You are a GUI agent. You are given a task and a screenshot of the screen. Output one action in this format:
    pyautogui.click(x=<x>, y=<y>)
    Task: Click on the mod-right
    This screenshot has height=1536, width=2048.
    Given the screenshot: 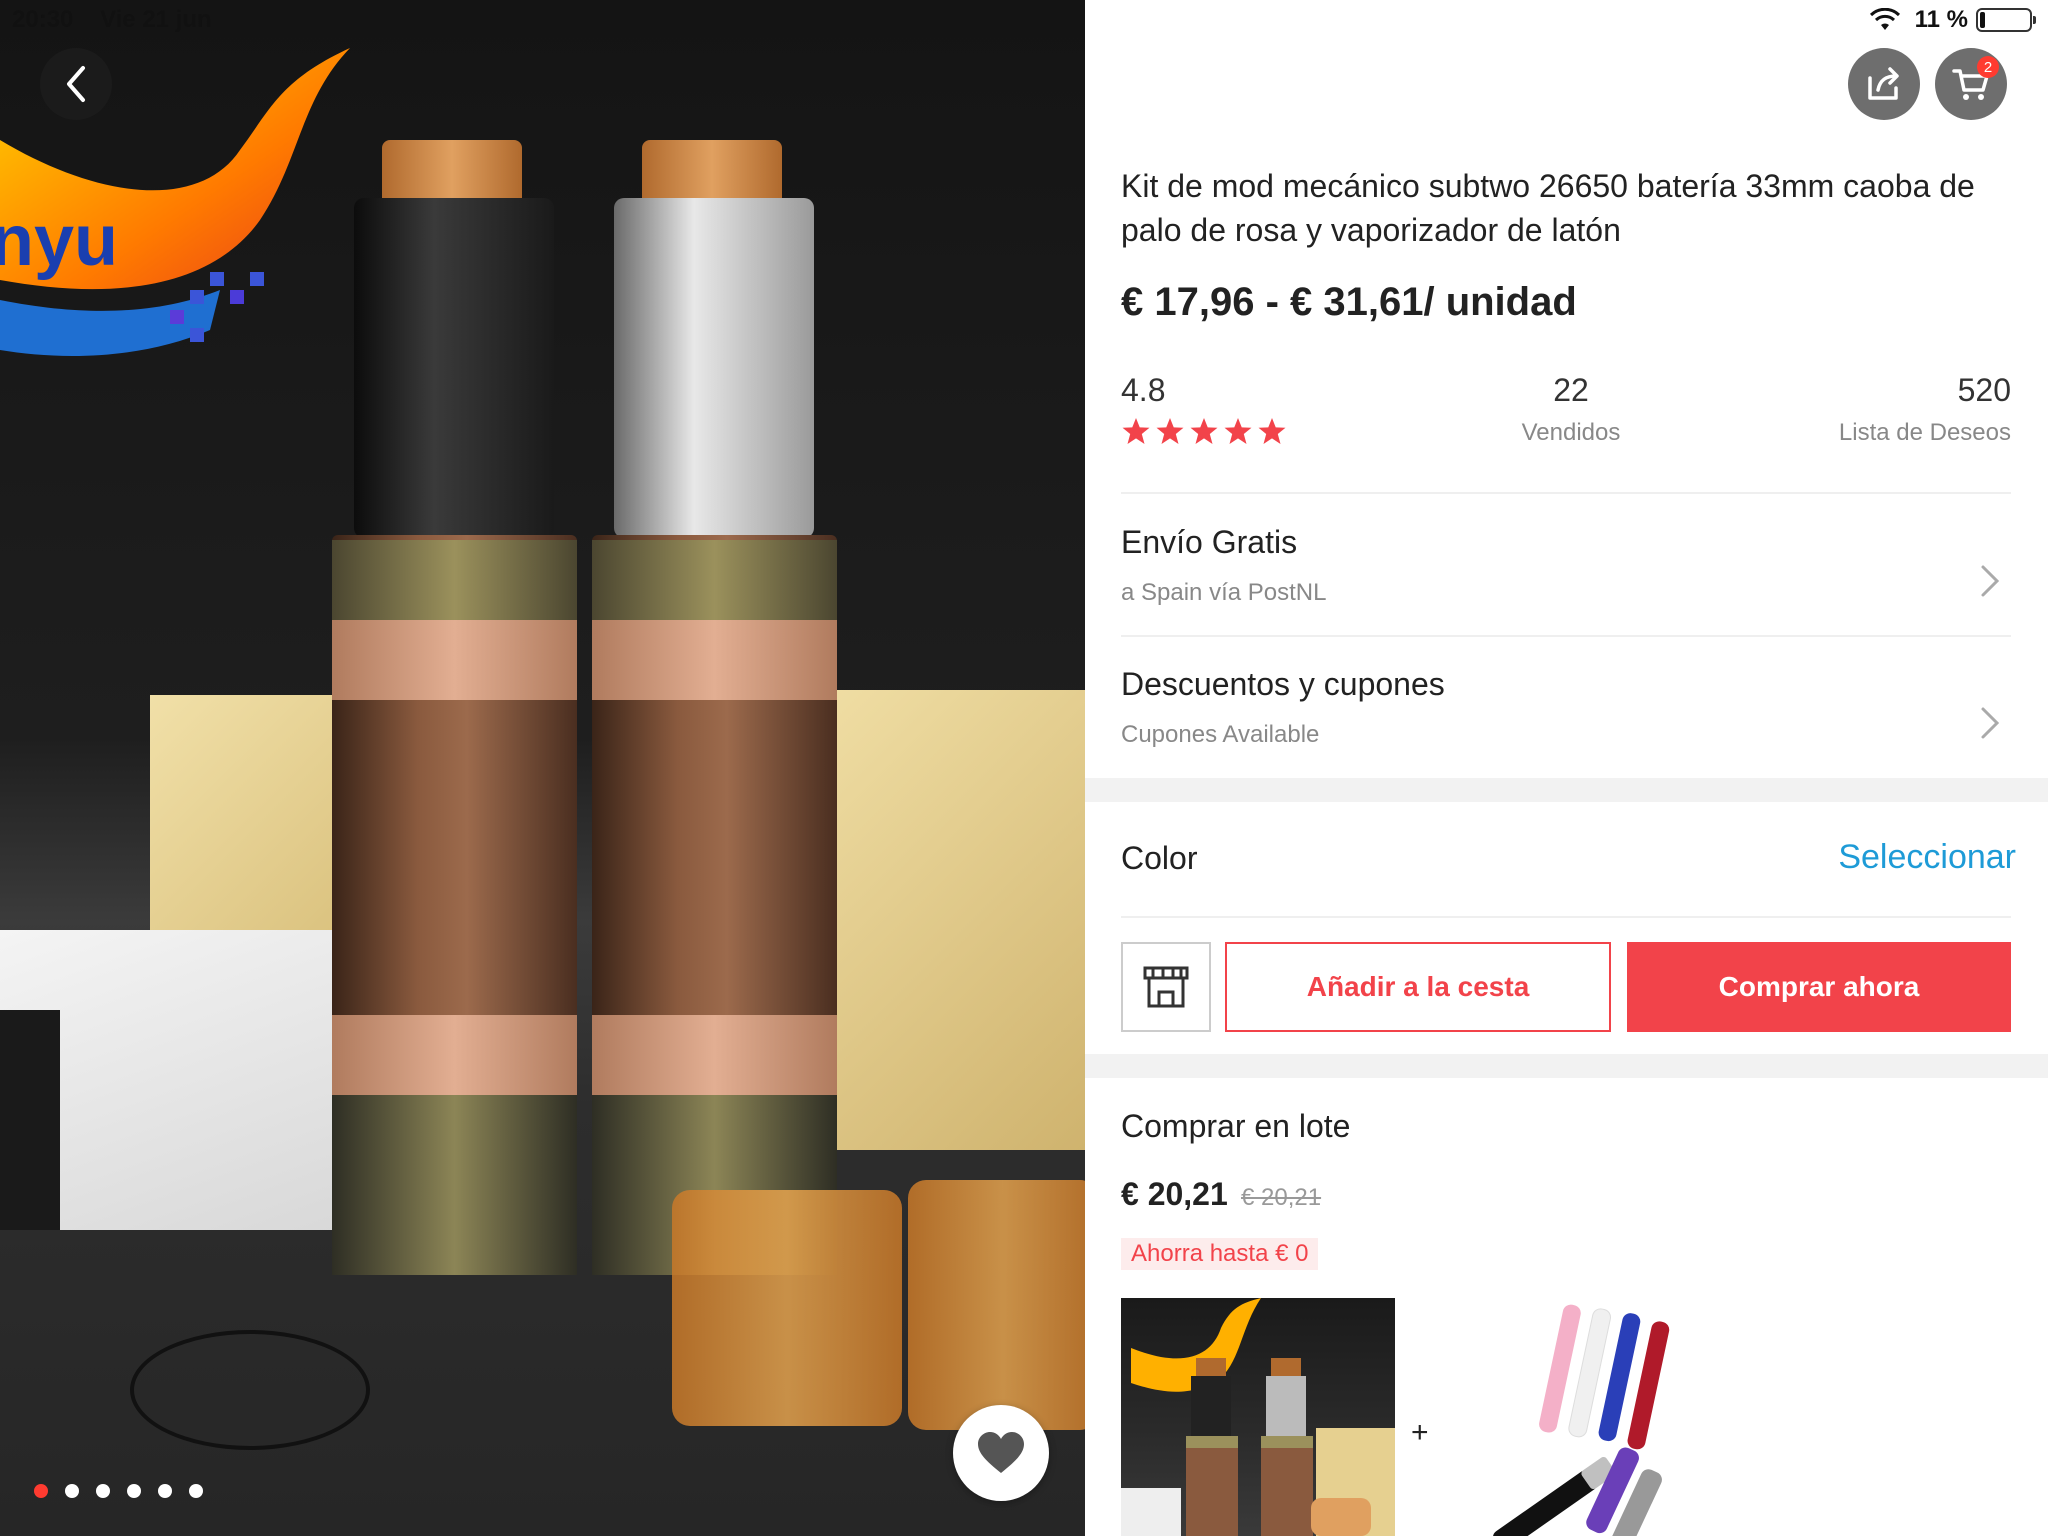 What is the action you would take?
    pyautogui.click(x=714, y=710)
    